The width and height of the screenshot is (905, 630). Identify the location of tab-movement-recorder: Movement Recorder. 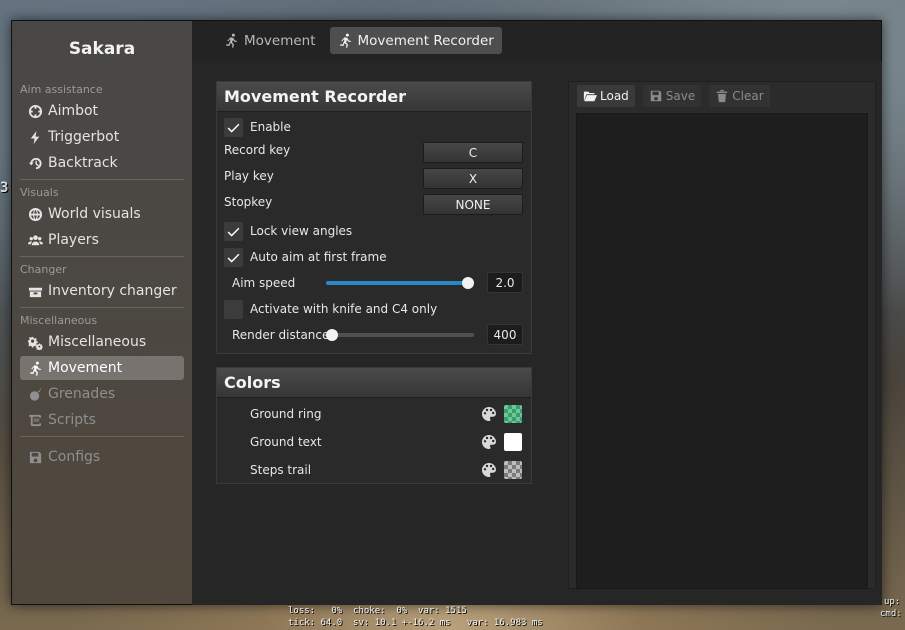
(415, 40).